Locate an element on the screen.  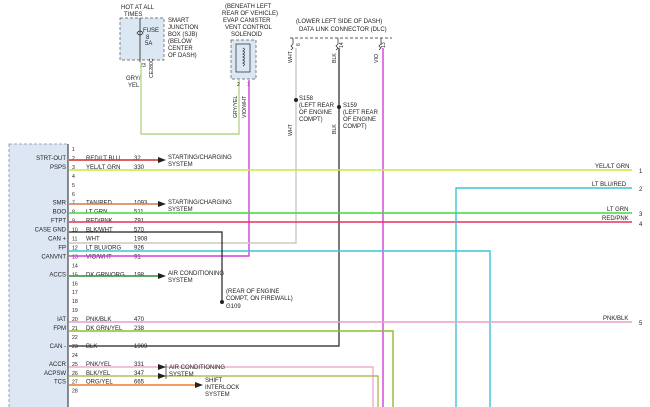
svg-text: 3 is located at coordinates (641, 215).